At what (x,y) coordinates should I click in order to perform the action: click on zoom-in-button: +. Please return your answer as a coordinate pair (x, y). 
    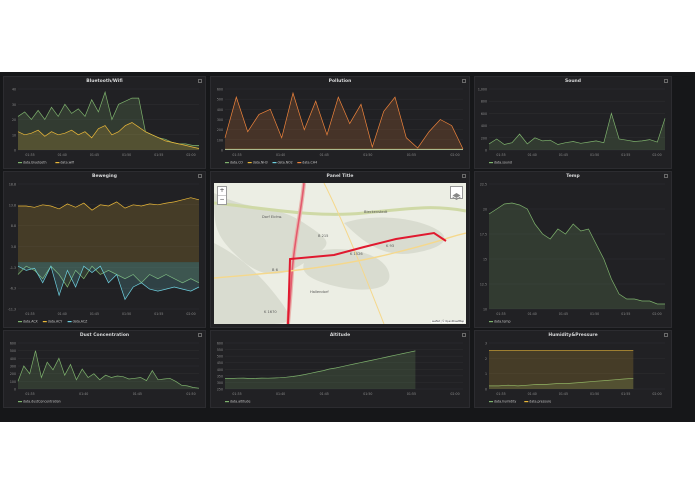
    Looking at the image, I should click on (222, 191).